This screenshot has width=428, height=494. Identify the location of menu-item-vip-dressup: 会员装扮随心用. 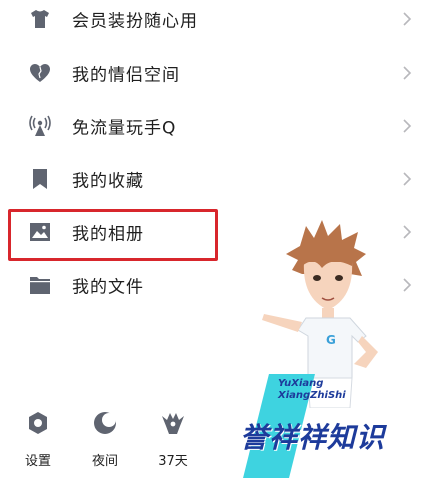
(214, 22).